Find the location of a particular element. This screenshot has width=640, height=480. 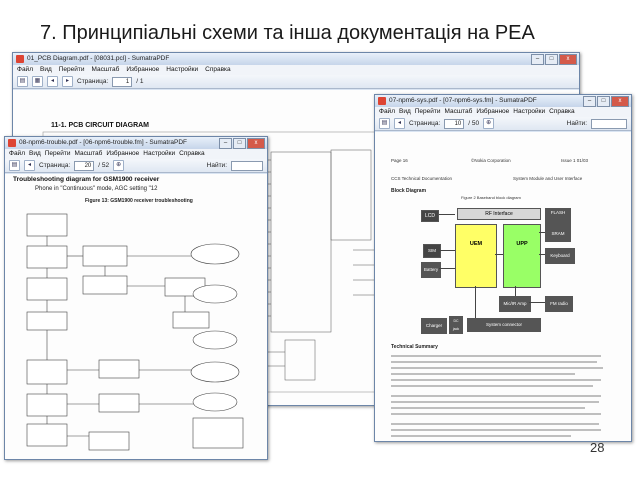

block-charger: Charger is located at coordinates (434, 326).